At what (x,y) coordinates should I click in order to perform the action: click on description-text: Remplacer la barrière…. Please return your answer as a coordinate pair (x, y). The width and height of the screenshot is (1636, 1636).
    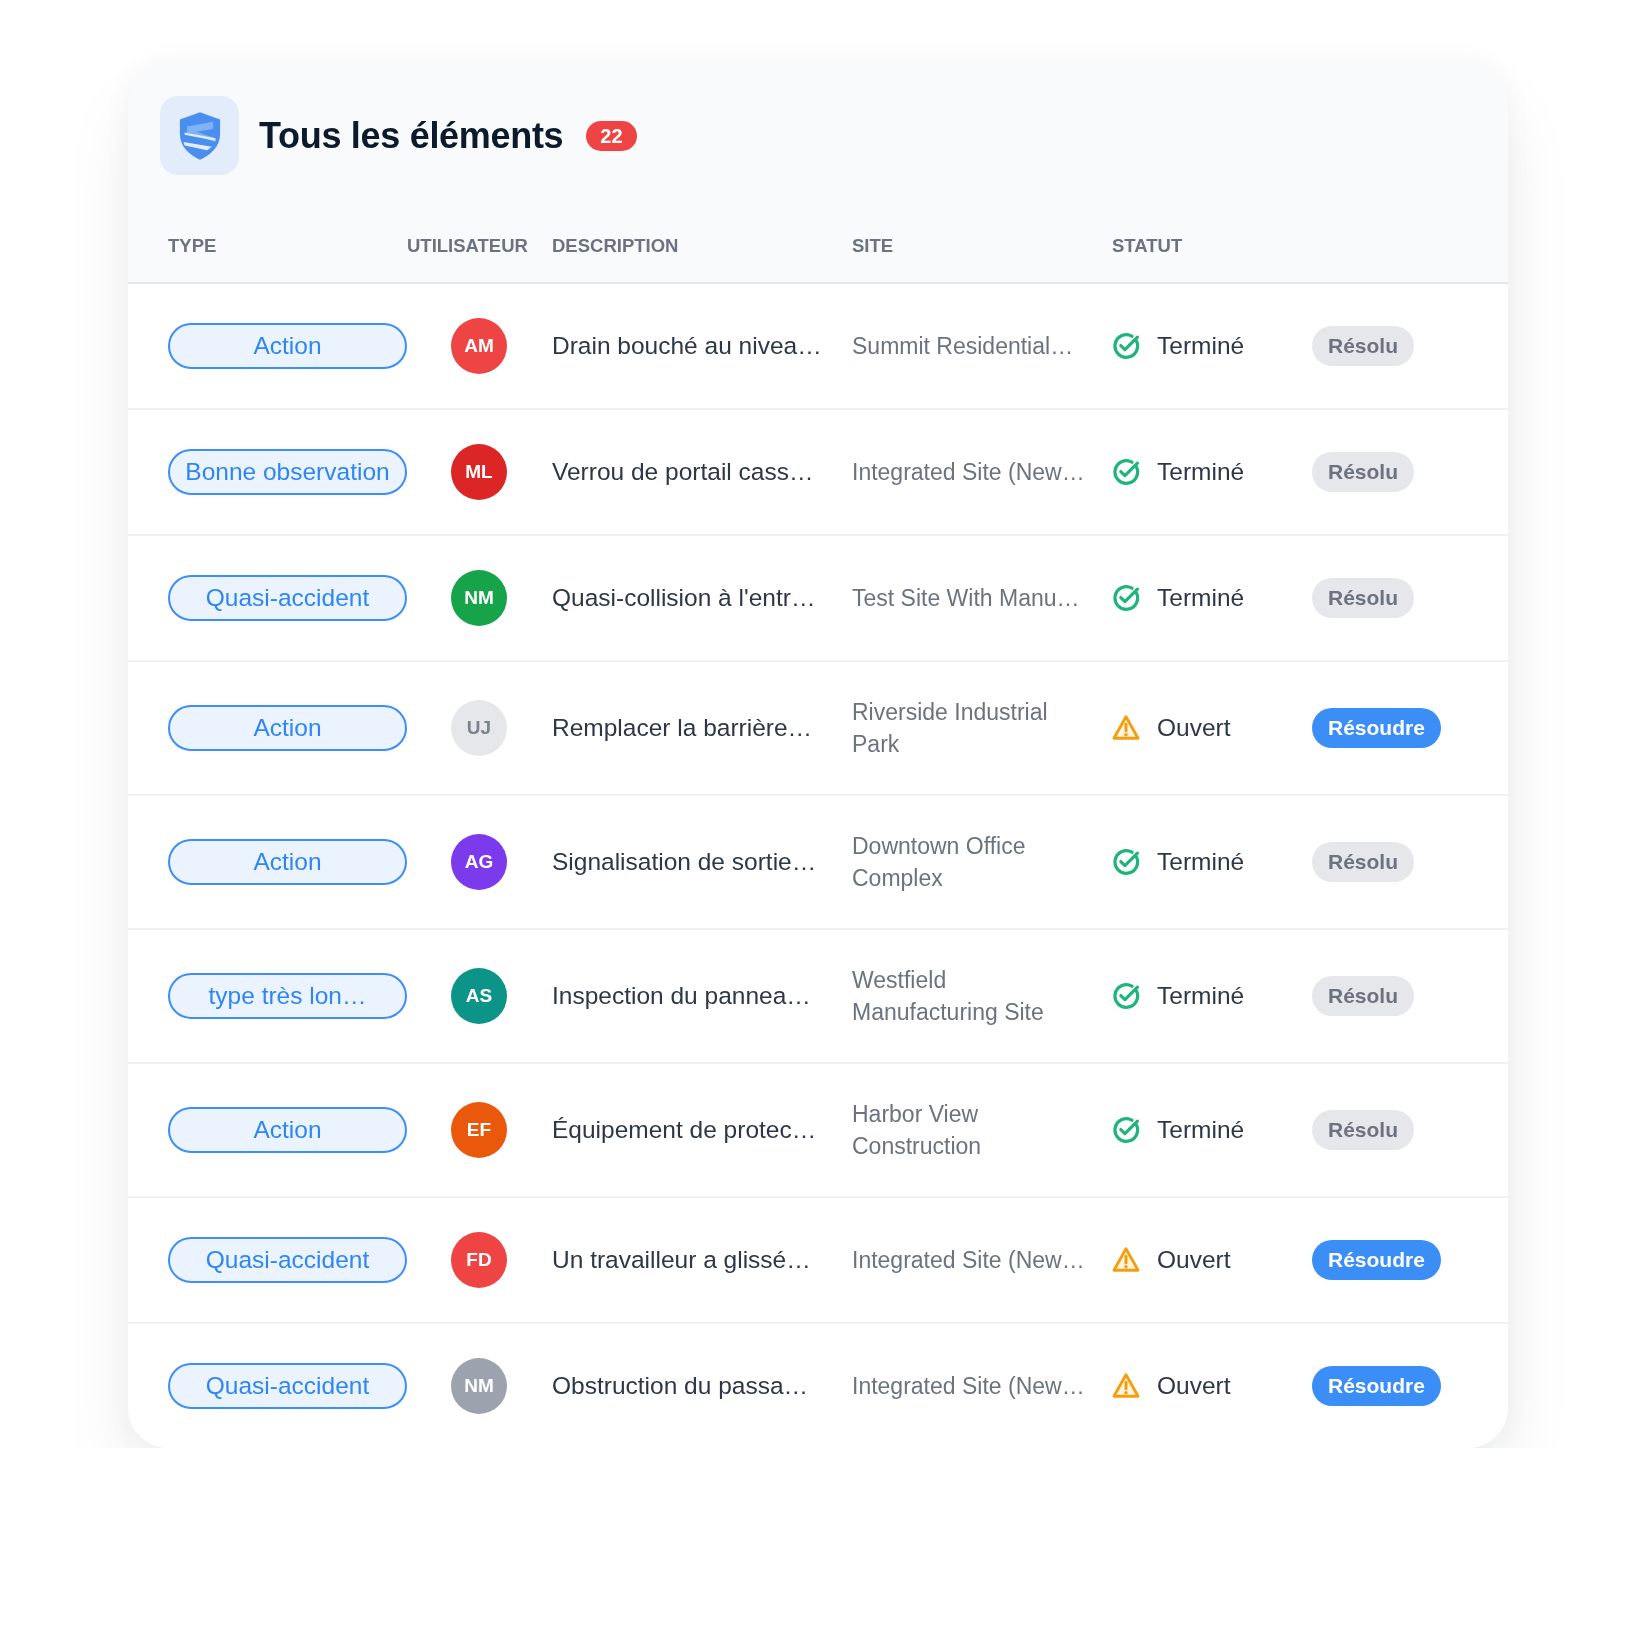
    Looking at the image, I should click on (682, 727).